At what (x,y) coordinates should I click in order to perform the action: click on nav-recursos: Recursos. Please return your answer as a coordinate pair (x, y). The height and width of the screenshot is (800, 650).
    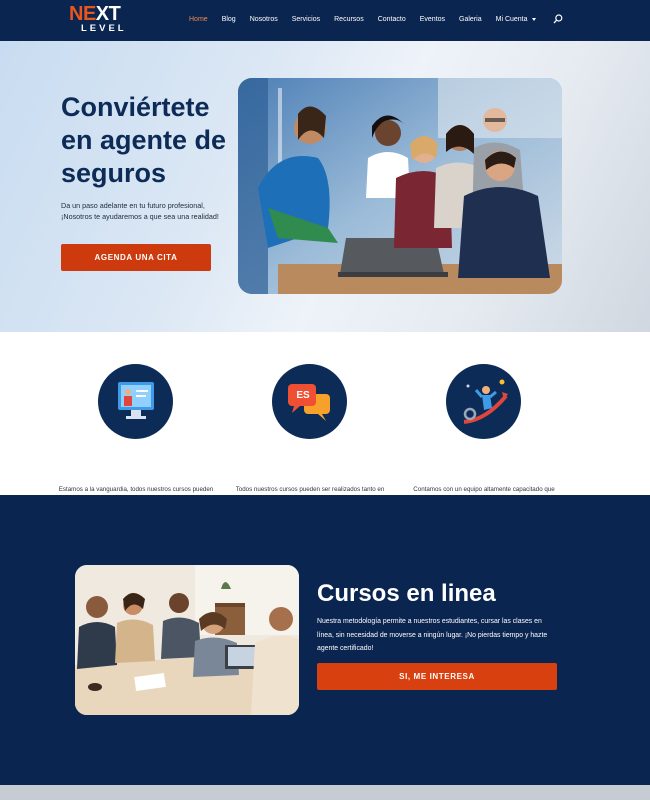
    Looking at the image, I should click on (349, 21).